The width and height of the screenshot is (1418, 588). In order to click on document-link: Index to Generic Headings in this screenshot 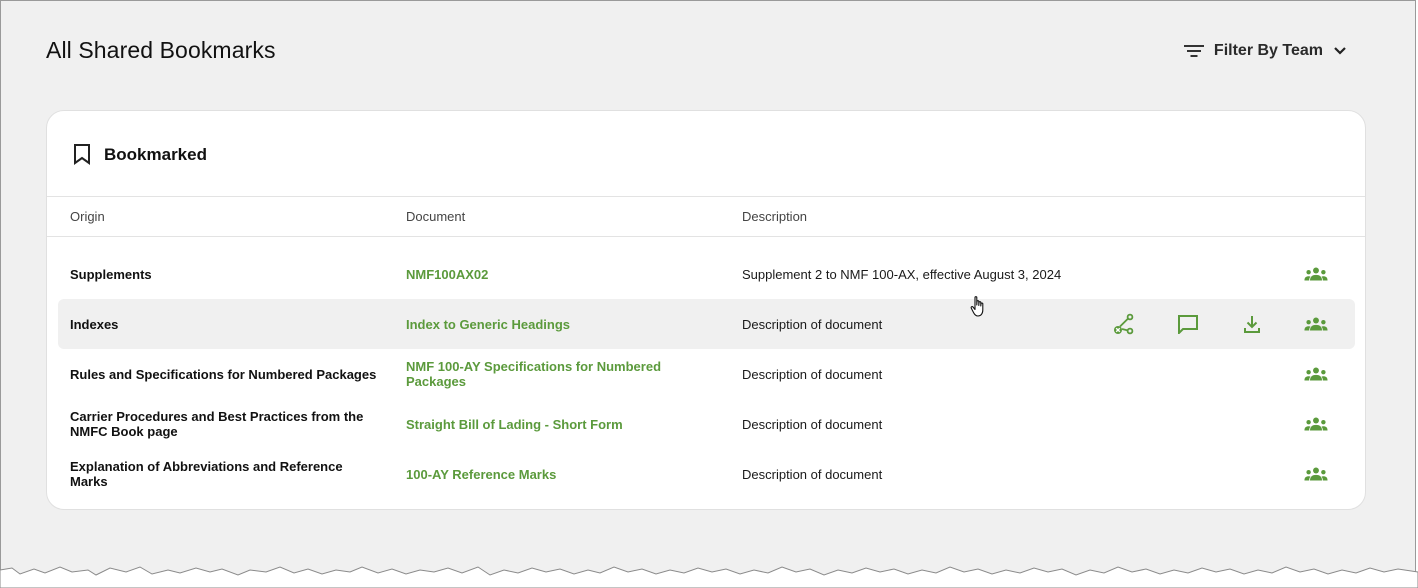, I will do `click(541, 324)`.